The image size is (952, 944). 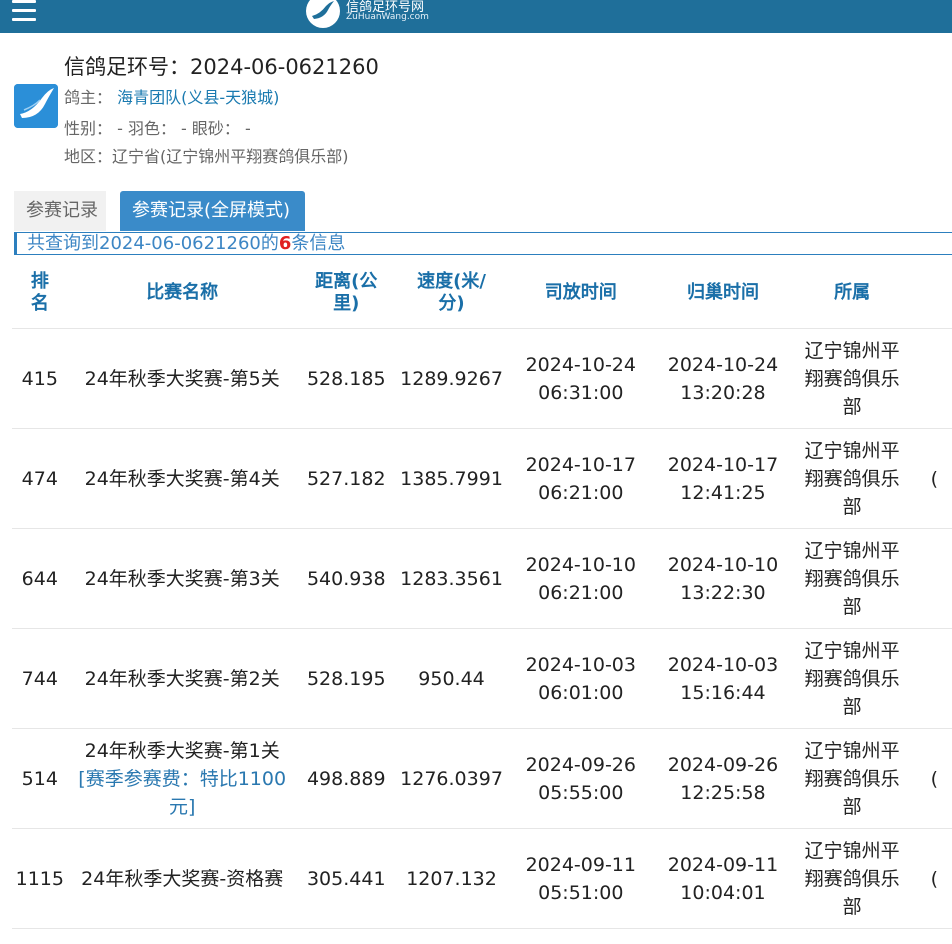 I want to click on table-header-row: 排名 比赛名称 距离(公里) 速度(米/分) 司放时间 归巢时间 所属, so click(x=482, y=293).